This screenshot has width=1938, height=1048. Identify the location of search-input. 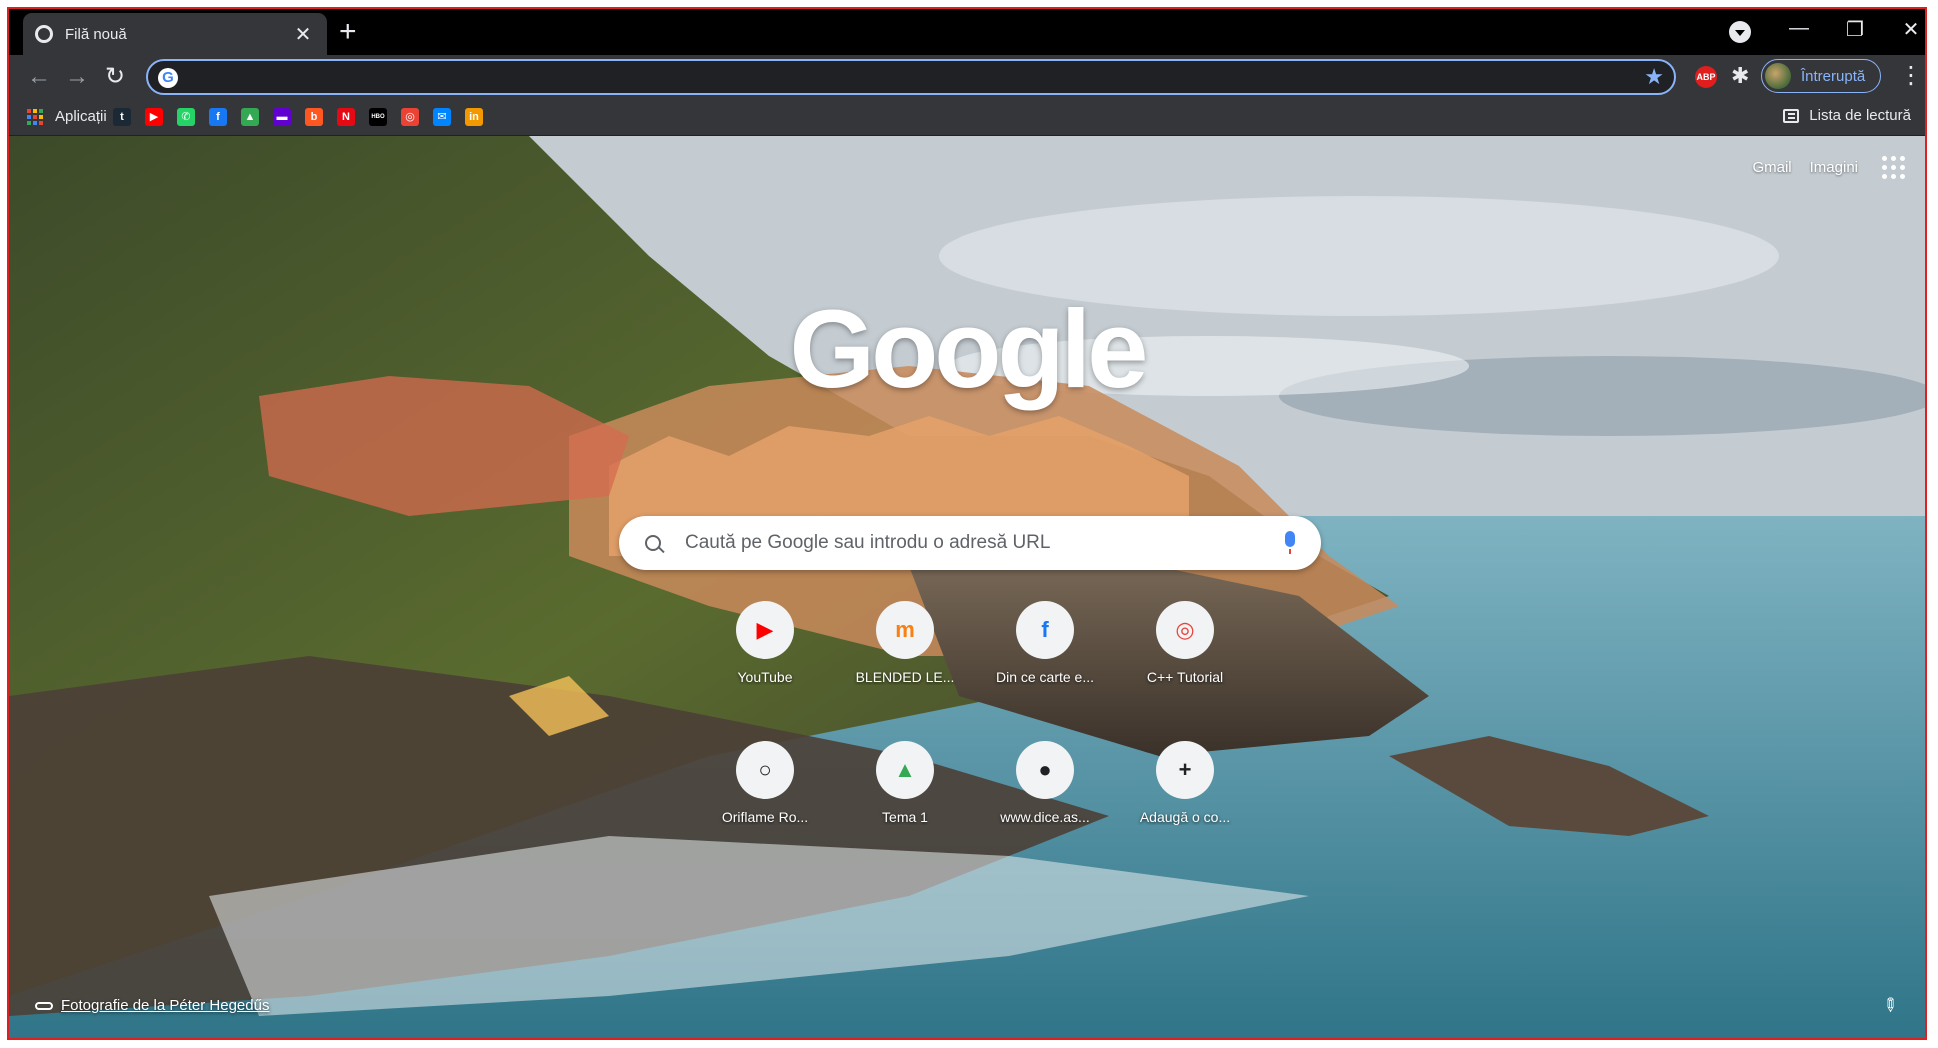
(965, 543).